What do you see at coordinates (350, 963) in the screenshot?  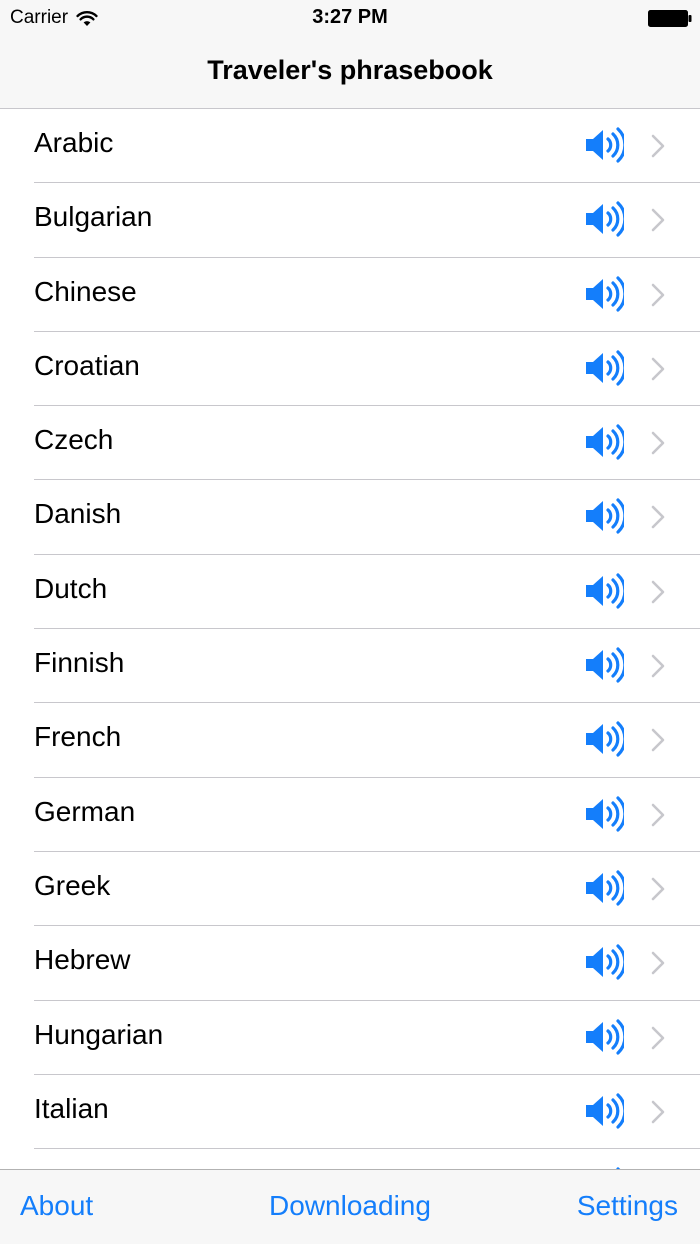 I see `list-item: Hebrew` at bounding box center [350, 963].